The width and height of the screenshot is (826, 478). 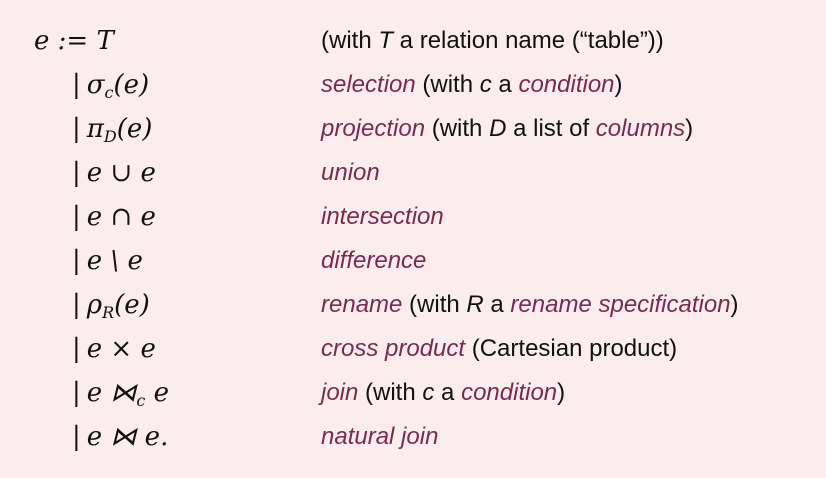 What do you see at coordinates (157, 393) in the screenshot?
I see `expression-part: e` at bounding box center [157, 393].